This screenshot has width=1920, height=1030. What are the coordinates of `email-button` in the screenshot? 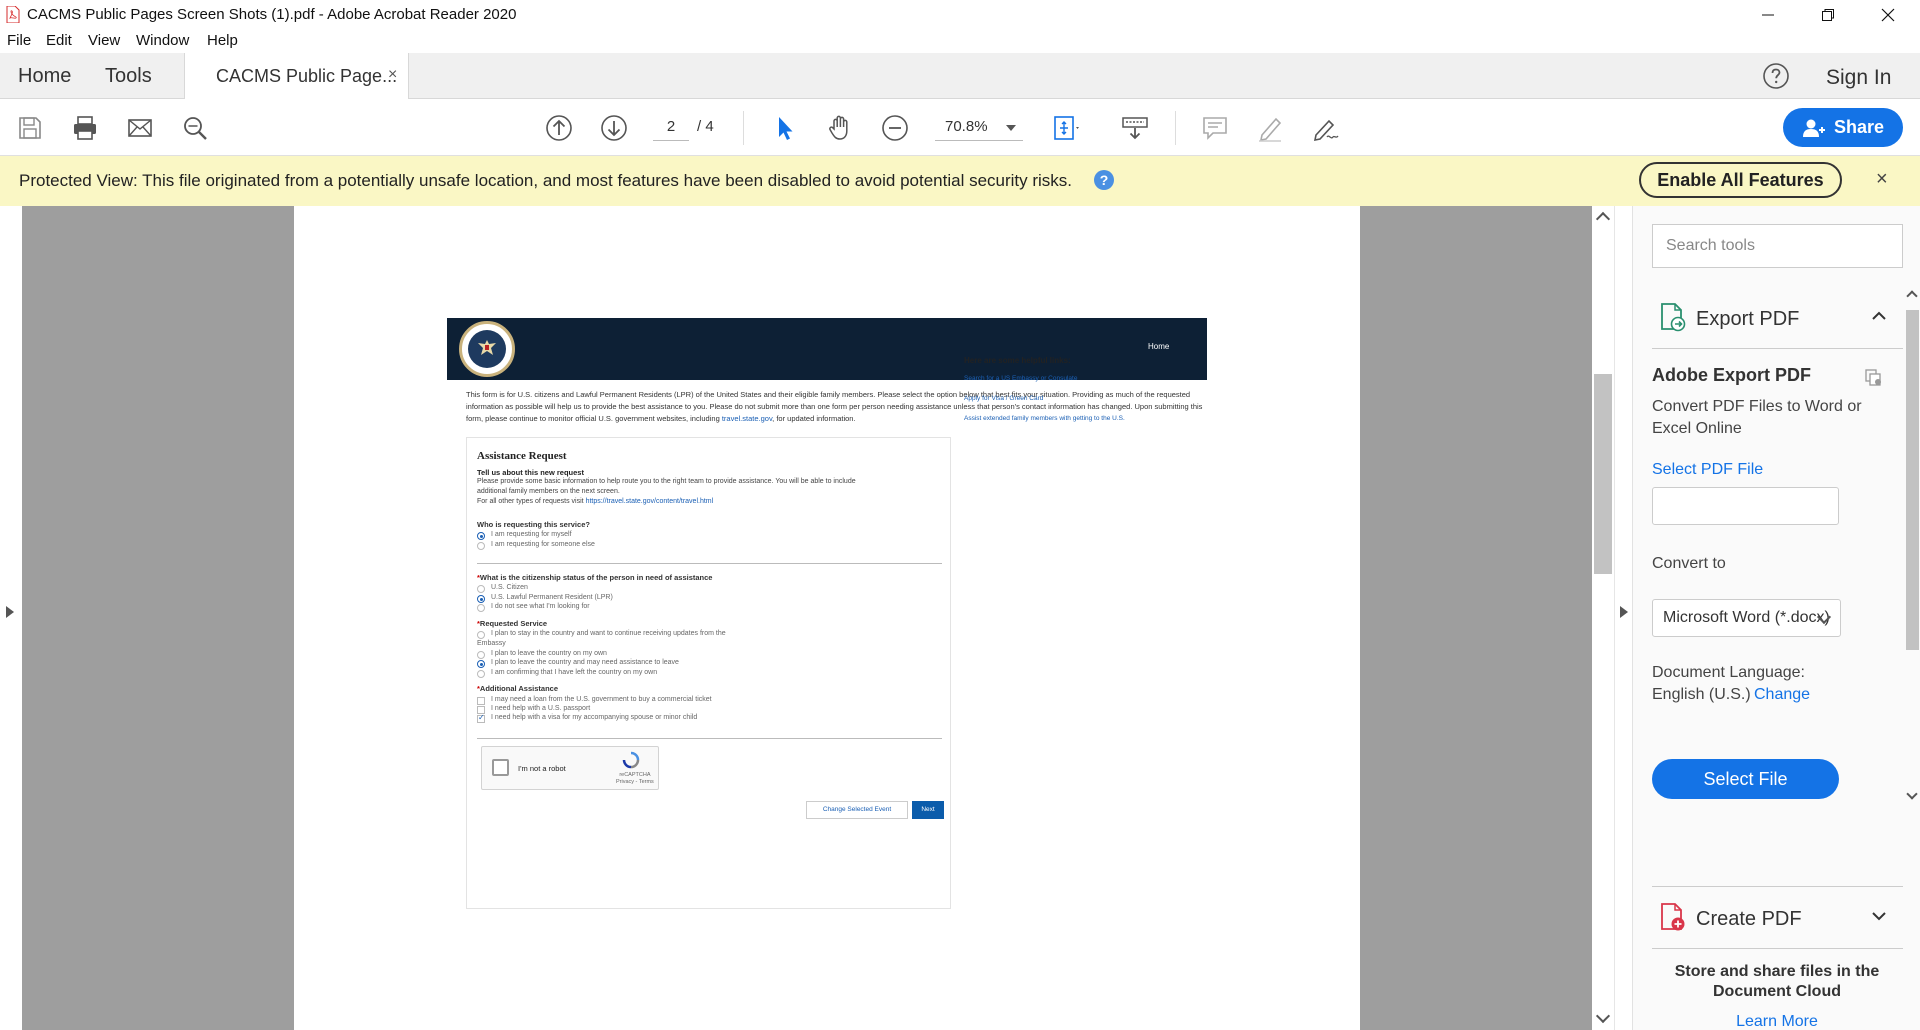 It's located at (140, 128).